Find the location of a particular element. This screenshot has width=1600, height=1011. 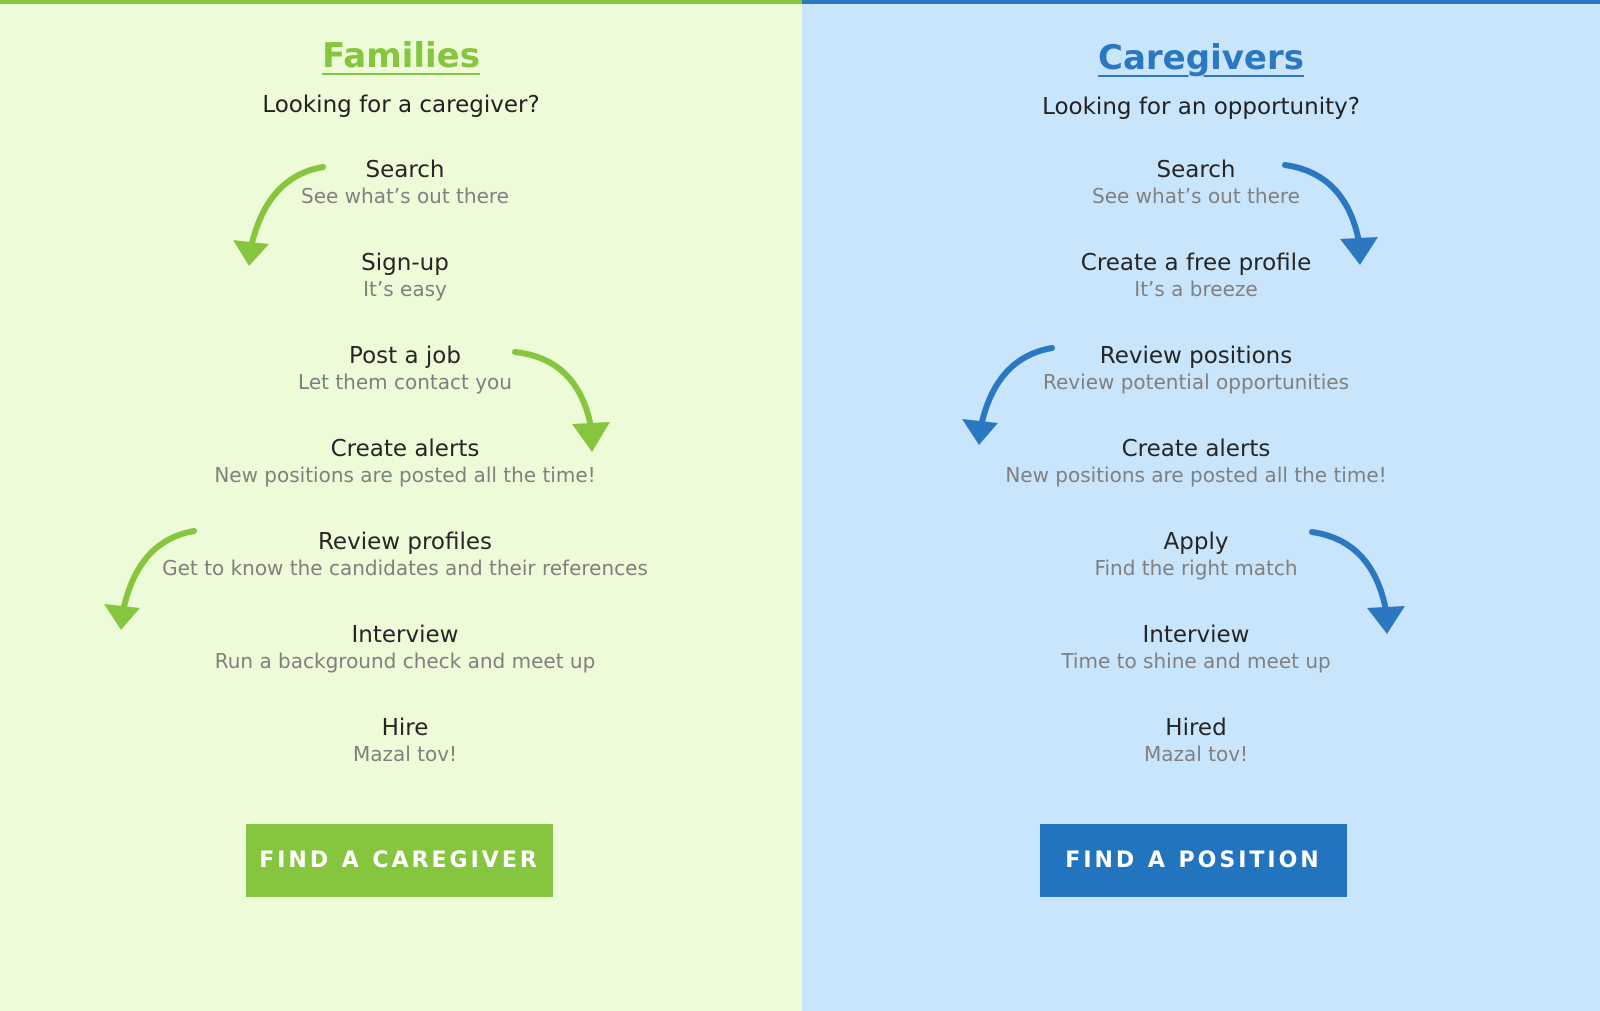

caregivers-step-create-profile: Create a free profile It’s a breeze is located at coordinates (1196, 275).